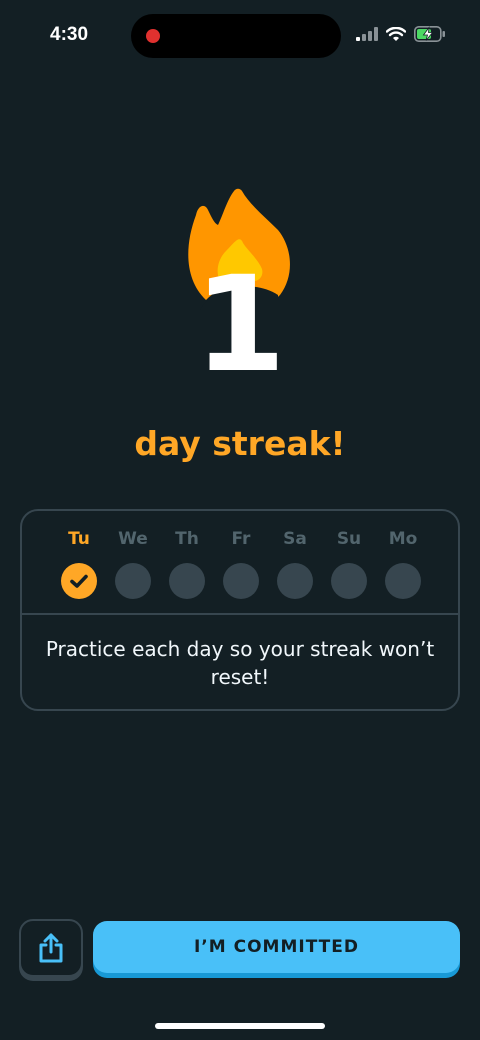 This screenshot has height=1040, width=480. What do you see at coordinates (153, 36) in the screenshot?
I see `recording-indicator-icon` at bounding box center [153, 36].